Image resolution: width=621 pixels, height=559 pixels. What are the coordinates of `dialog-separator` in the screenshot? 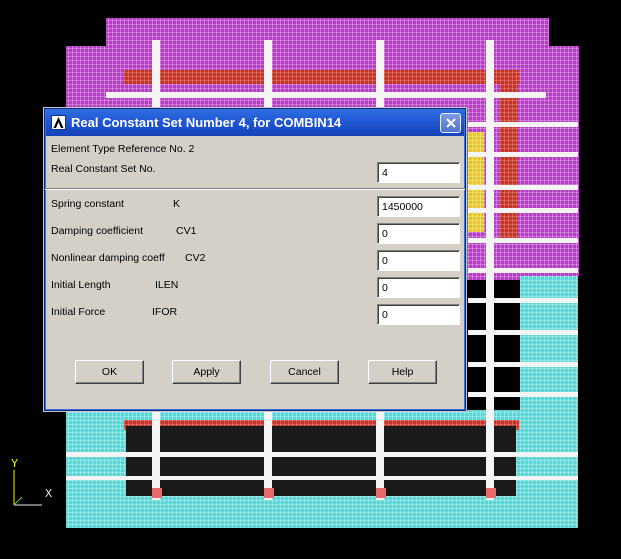 It's located at (255, 189).